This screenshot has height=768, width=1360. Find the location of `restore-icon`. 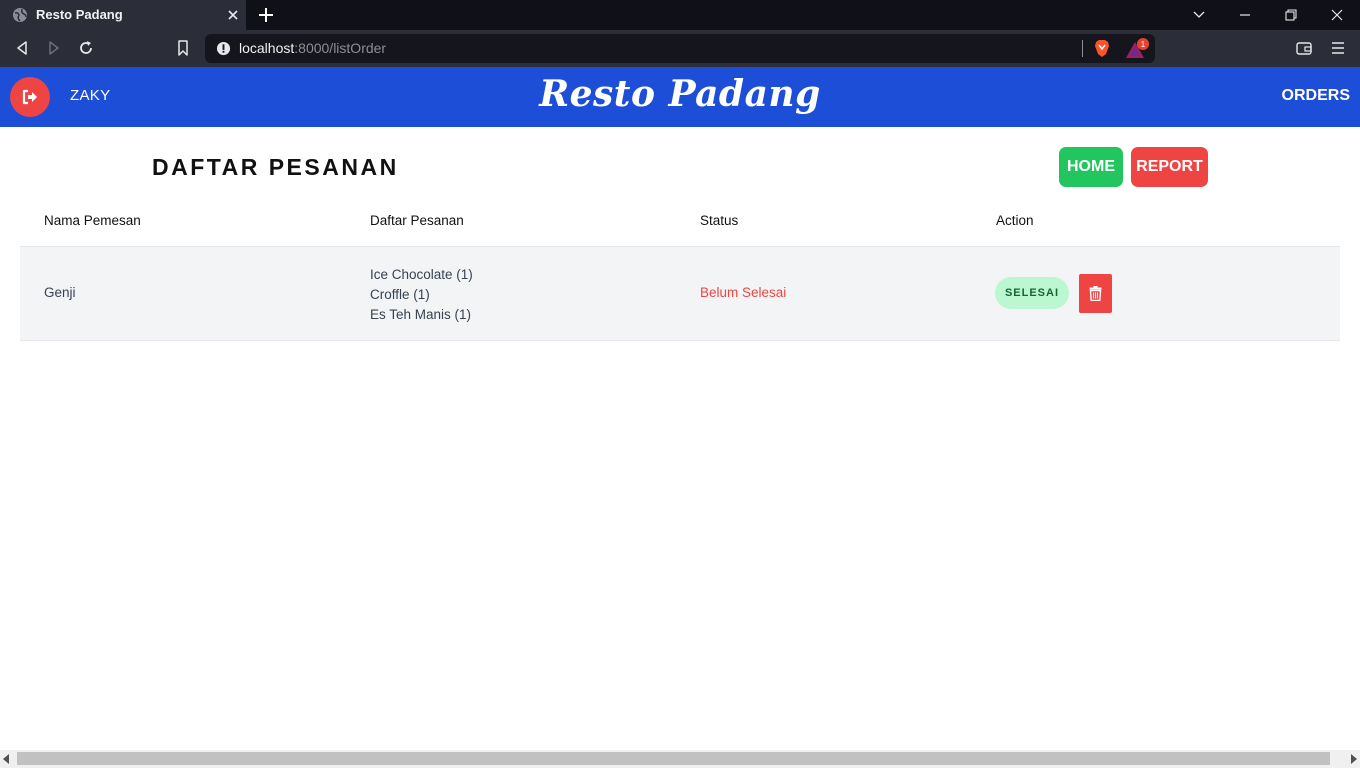

restore-icon is located at coordinates (1291, 15).